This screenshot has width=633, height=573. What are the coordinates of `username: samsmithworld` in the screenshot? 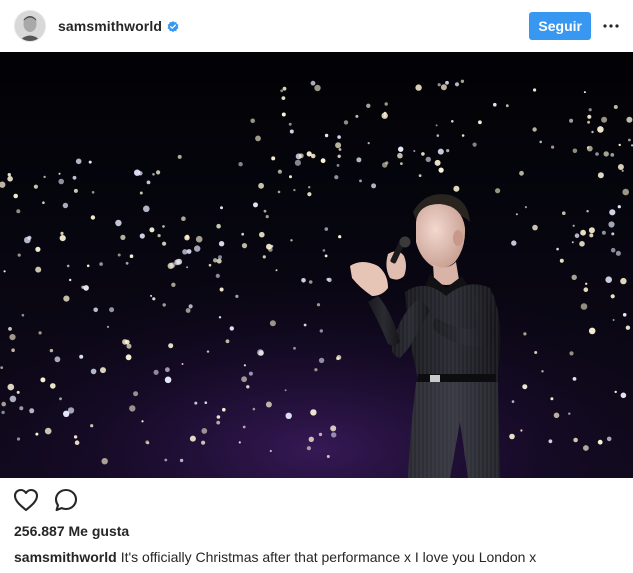 It's located at (110, 26).